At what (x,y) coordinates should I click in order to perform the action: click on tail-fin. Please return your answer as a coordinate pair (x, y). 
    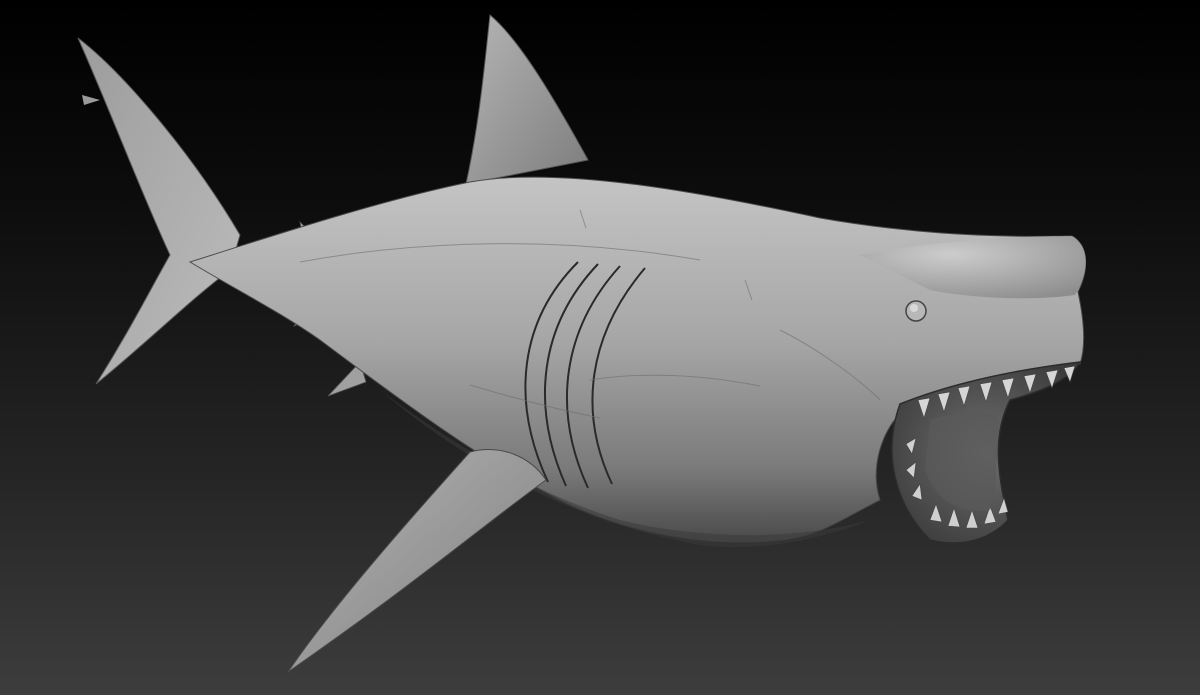
    Looking at the image, I should click on (159, 211).